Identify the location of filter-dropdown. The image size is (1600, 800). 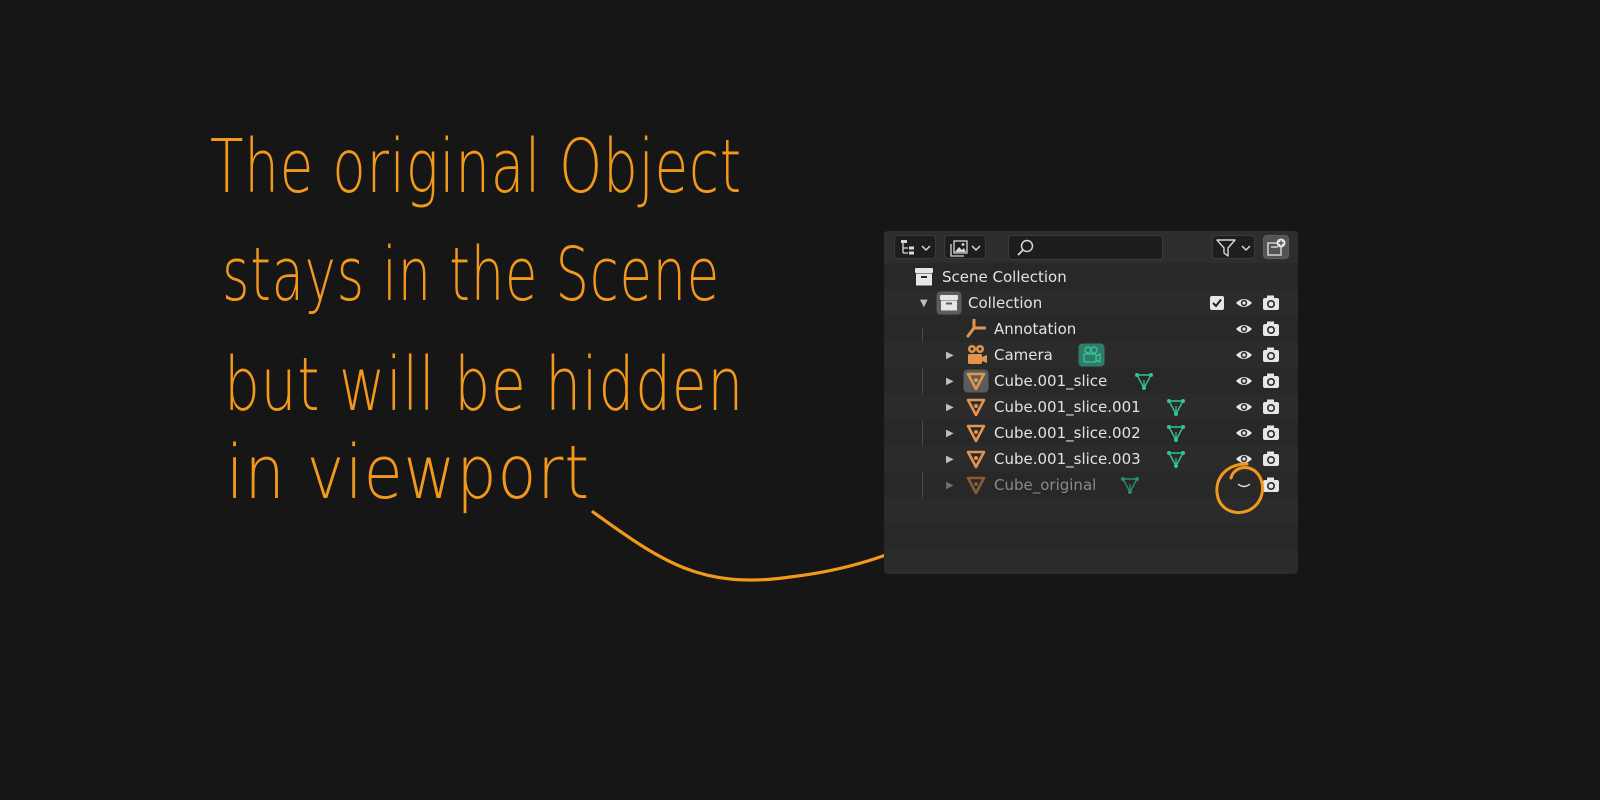
(1233, 247).